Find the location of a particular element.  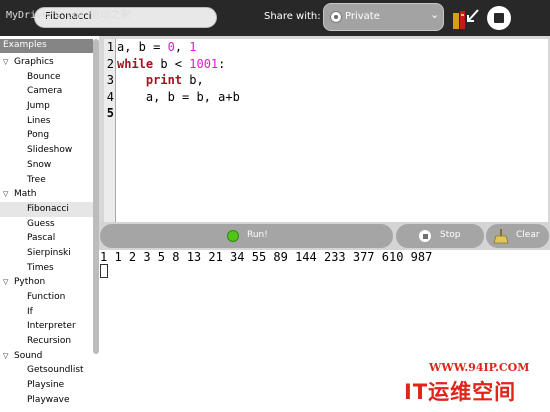

code-number: 1 is located at coordinates (193, 47).